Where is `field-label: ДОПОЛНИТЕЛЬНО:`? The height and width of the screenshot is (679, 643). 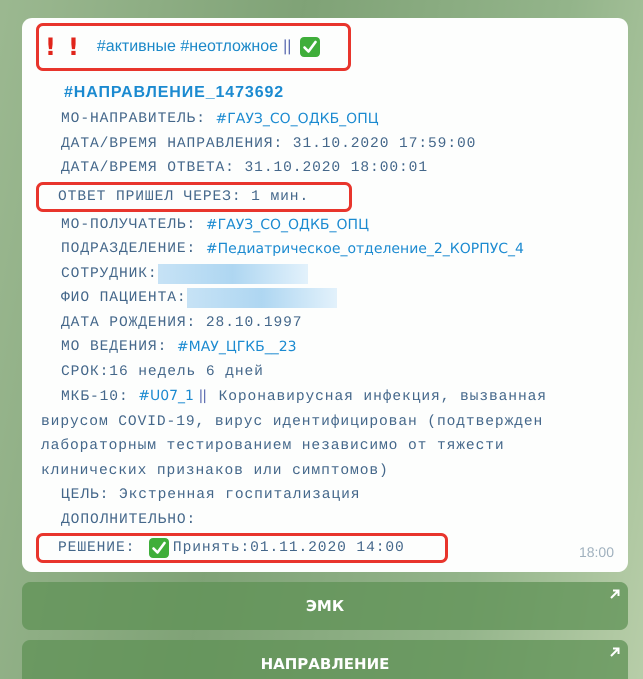 field-label: ДОПОЛНИТЕЛЬНО: is located at coordinates (128, 520).